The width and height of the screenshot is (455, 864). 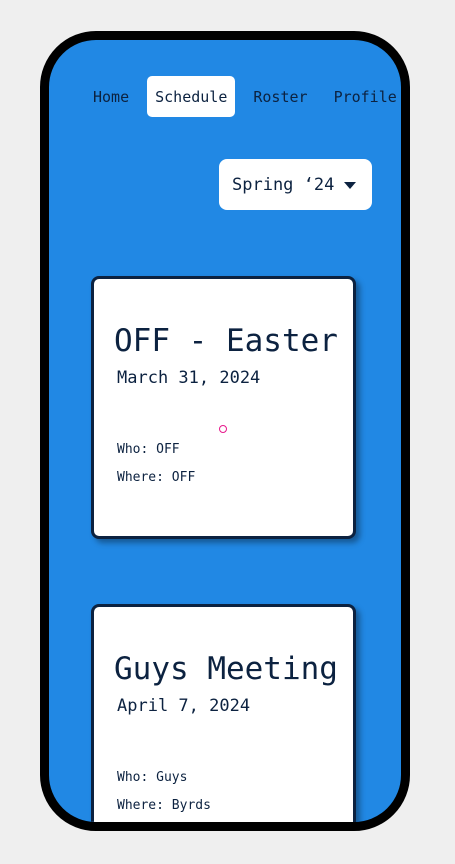 What do you see at coordinates (223, 429) in the screenshot?
I see `cursor-indicator` at bounding box center [223, 429].